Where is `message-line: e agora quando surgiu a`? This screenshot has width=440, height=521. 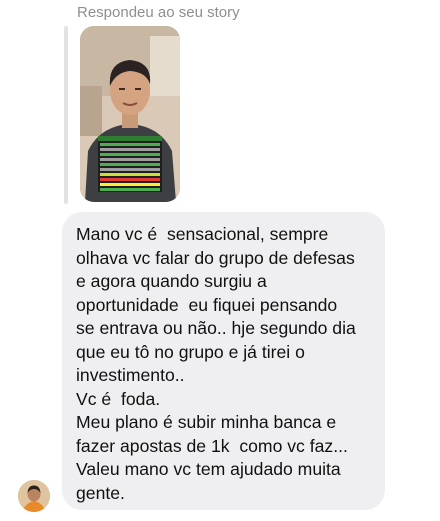
message-line: e agora quando surgiu a is located at coordinates (171, 281).